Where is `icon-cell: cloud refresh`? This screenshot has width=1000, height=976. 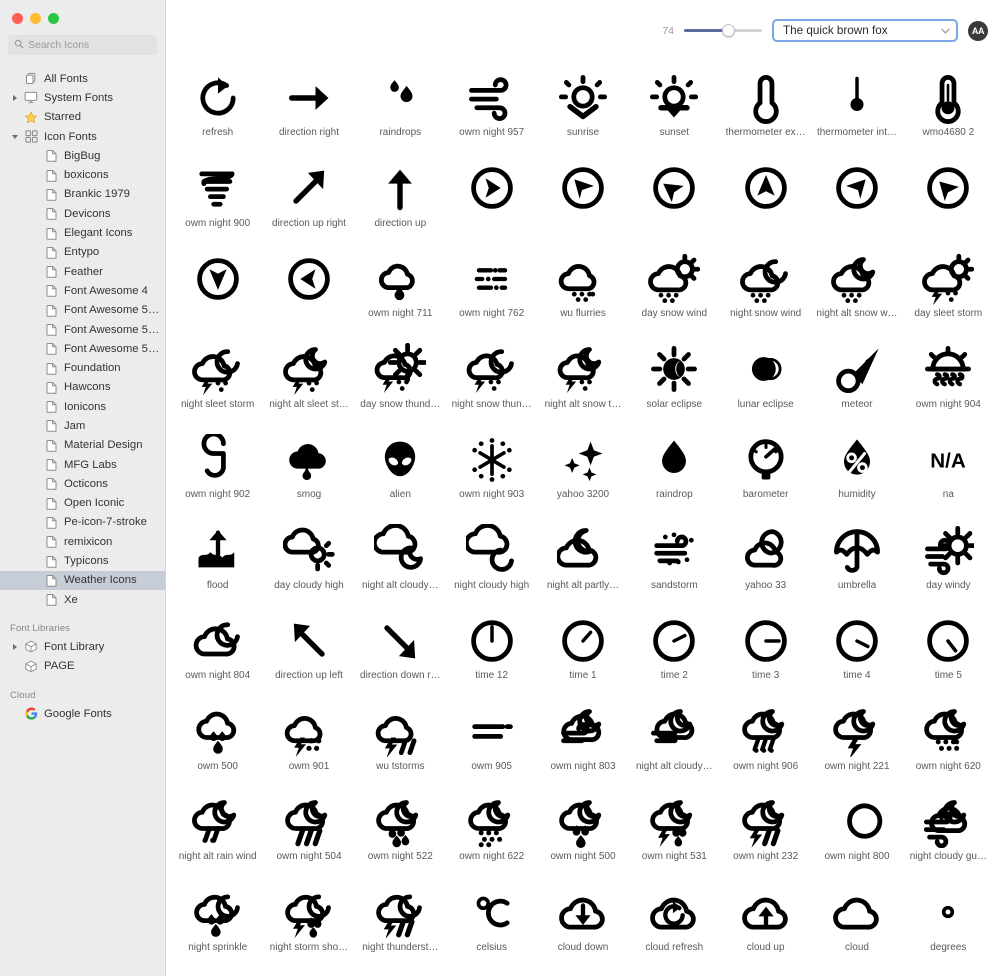 icon-cell: cloud refresh is located at coordinates (674, 921).